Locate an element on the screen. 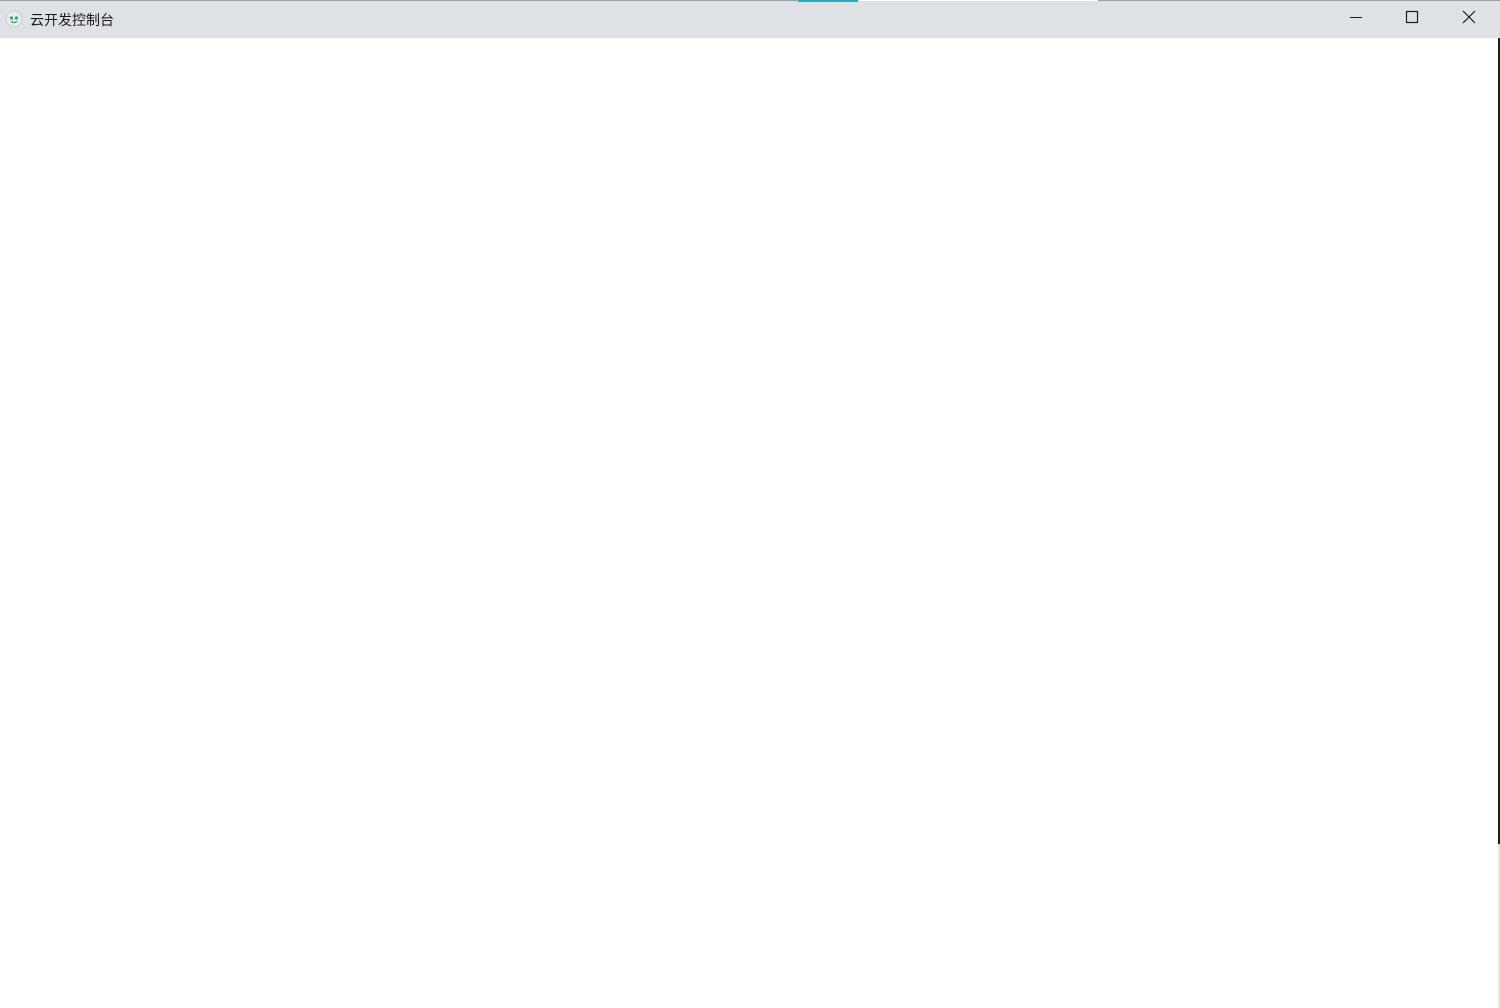  title-bar-accent-line is located at coordinates (828, 1).